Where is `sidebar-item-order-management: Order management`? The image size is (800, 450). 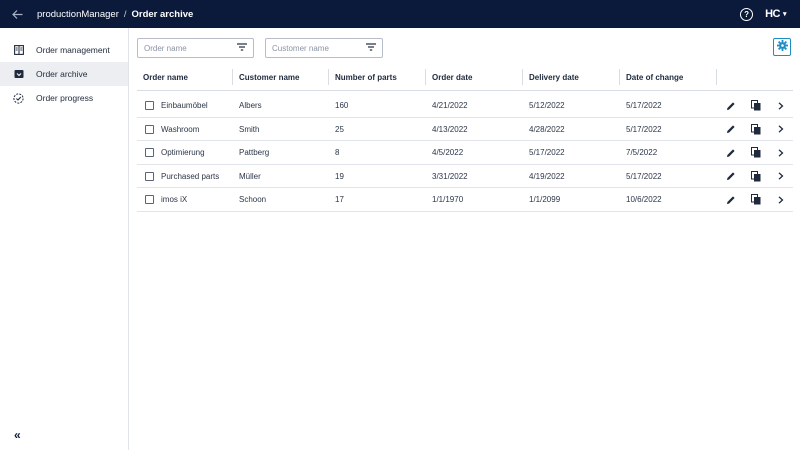 sidebar-item-order-management: Order management is located at coordinates (64, 50).